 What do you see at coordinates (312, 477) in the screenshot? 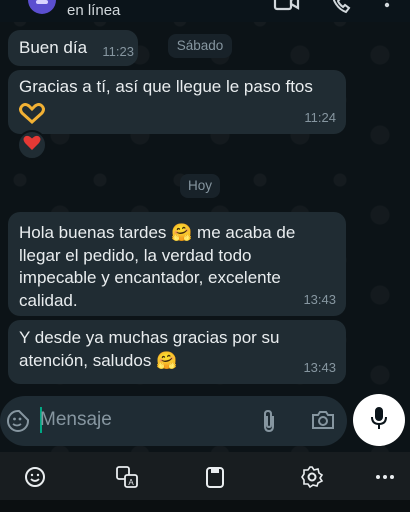
I see `settings-icon` at bounding box center [312, 477].